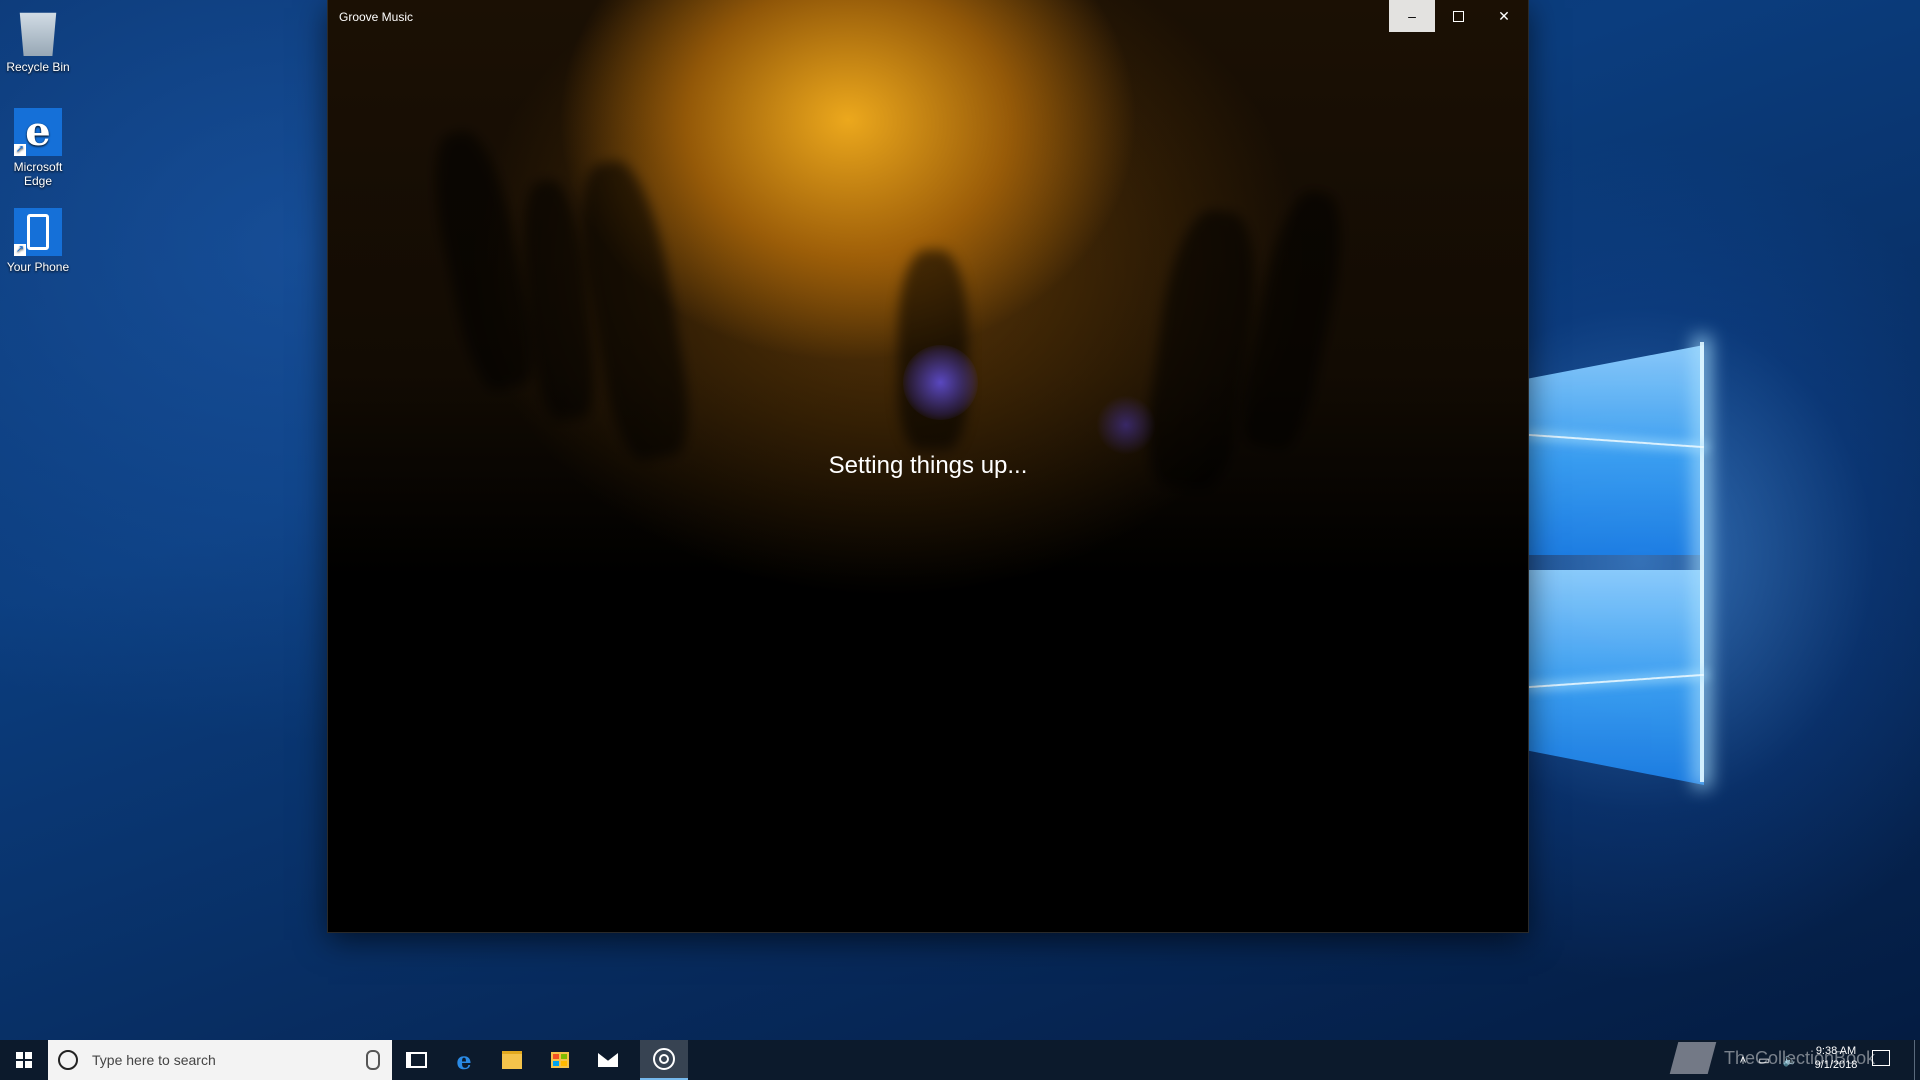  Describe the element at coordinates (38, 132) in the screenshot. I see `edge-icon: e ↗` at that location.